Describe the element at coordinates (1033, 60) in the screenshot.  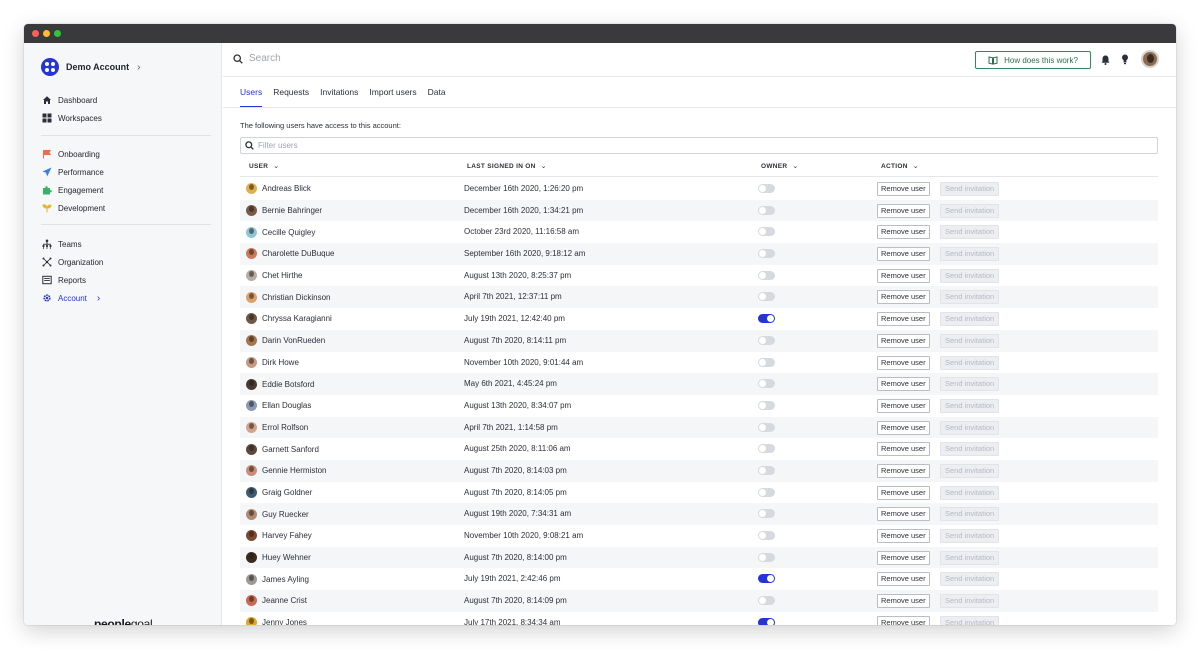
I see `how-does-this-work-button: How does this work?` at that location.